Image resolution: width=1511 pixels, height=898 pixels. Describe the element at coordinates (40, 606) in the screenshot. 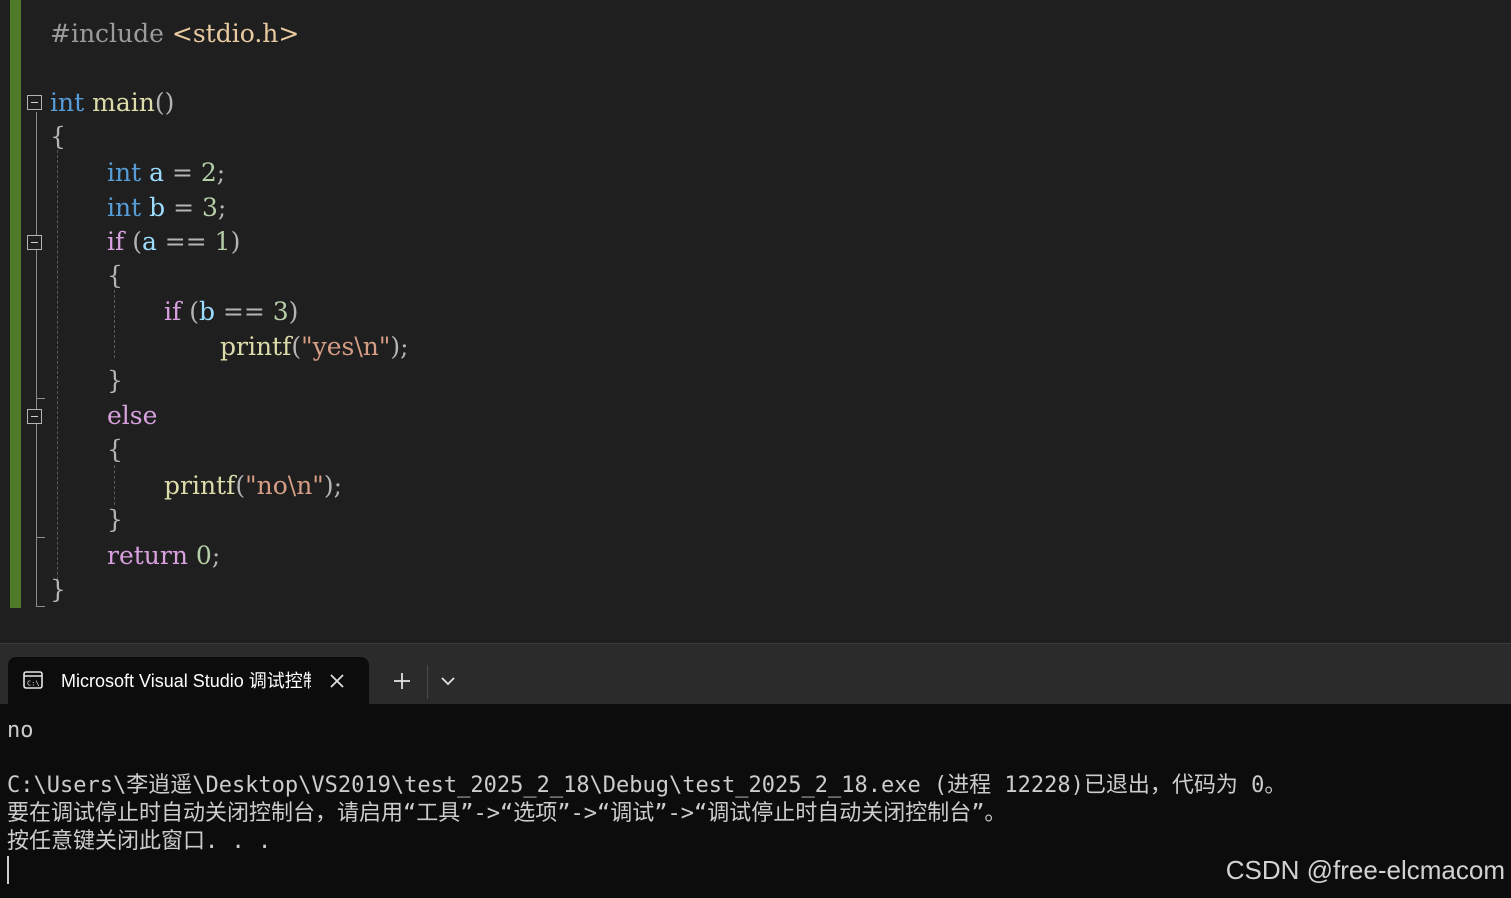

I see `outline-end-main` at that location.